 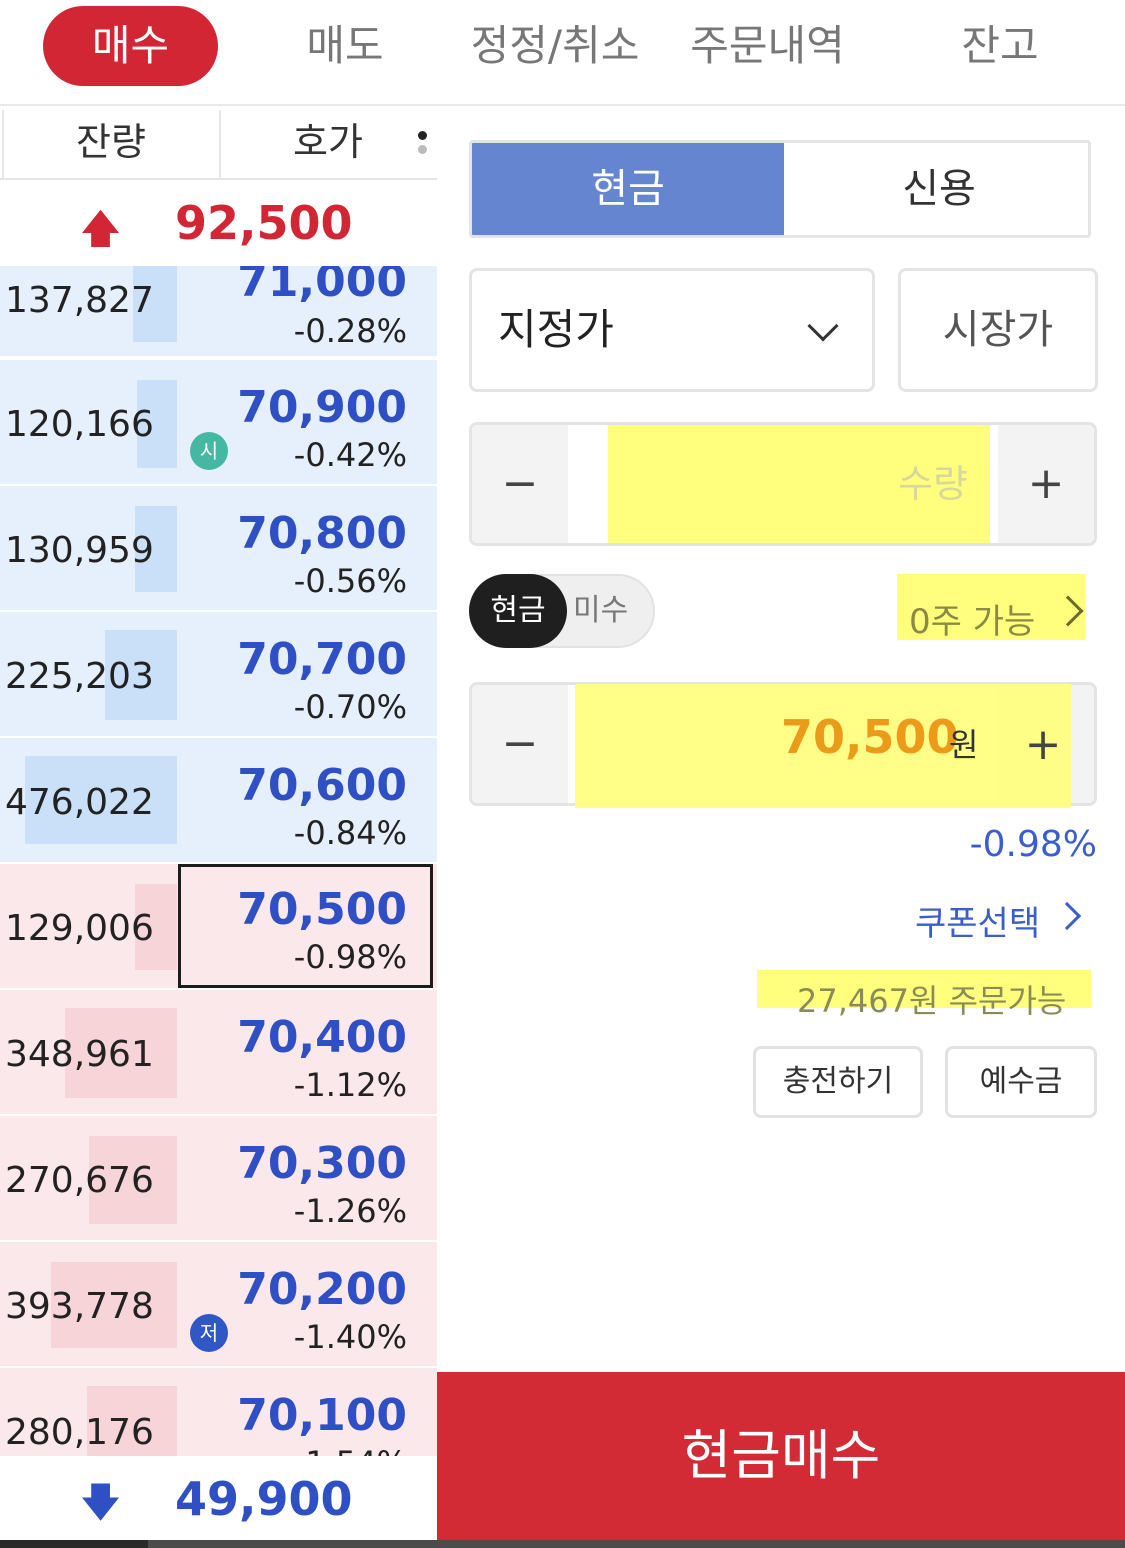 I want to click on charge-button: 충전하기, so click(x=838, y=1082).